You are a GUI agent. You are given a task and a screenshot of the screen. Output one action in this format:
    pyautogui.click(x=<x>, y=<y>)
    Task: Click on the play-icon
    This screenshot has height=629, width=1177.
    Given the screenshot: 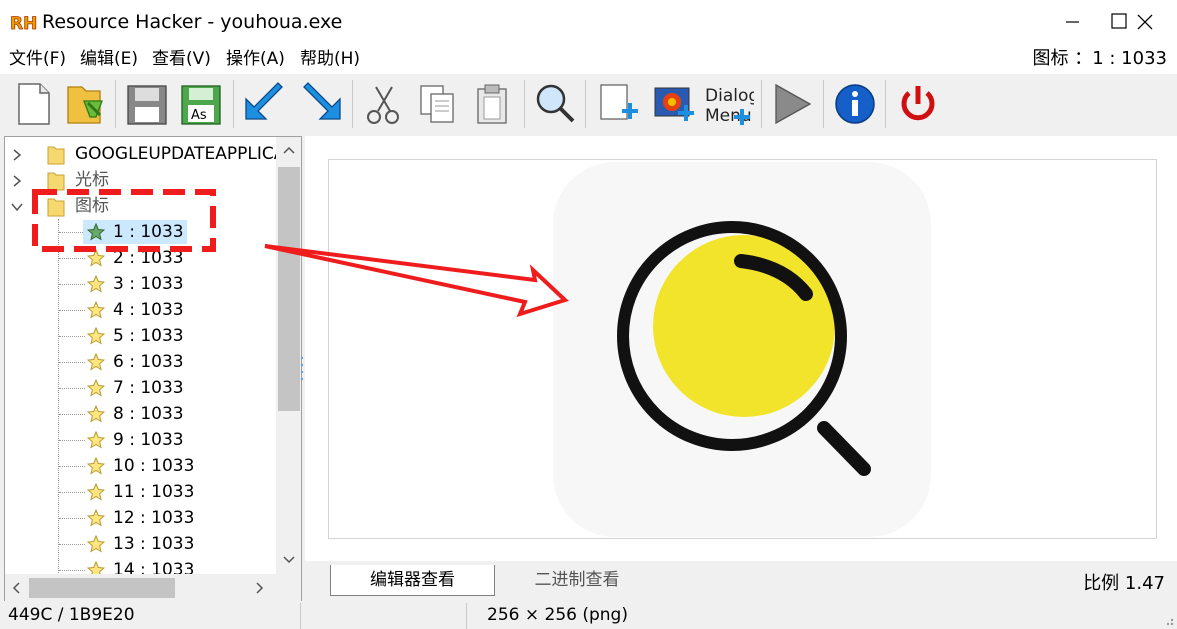 What is the action you would take?
    pyautogui.click(x=793, y=104)
    